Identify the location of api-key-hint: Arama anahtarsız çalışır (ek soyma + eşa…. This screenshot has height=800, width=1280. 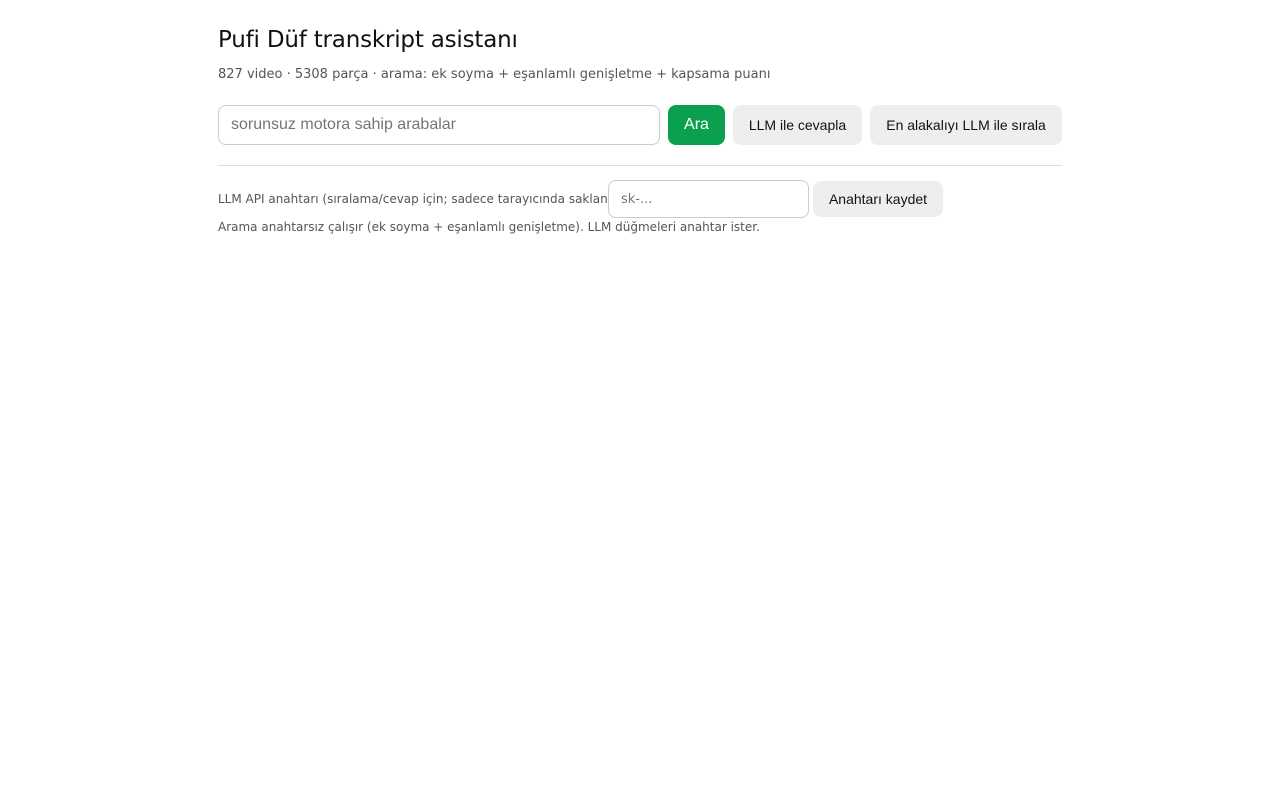
(489, 227).